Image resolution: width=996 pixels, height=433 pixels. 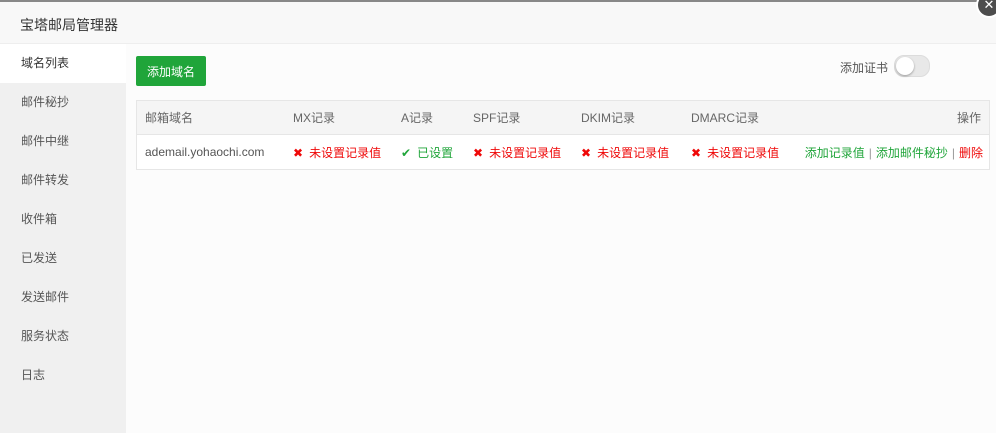 I want to click on sidebar-item-mail-forward: 邮件转发, so click(x=63, y=180).